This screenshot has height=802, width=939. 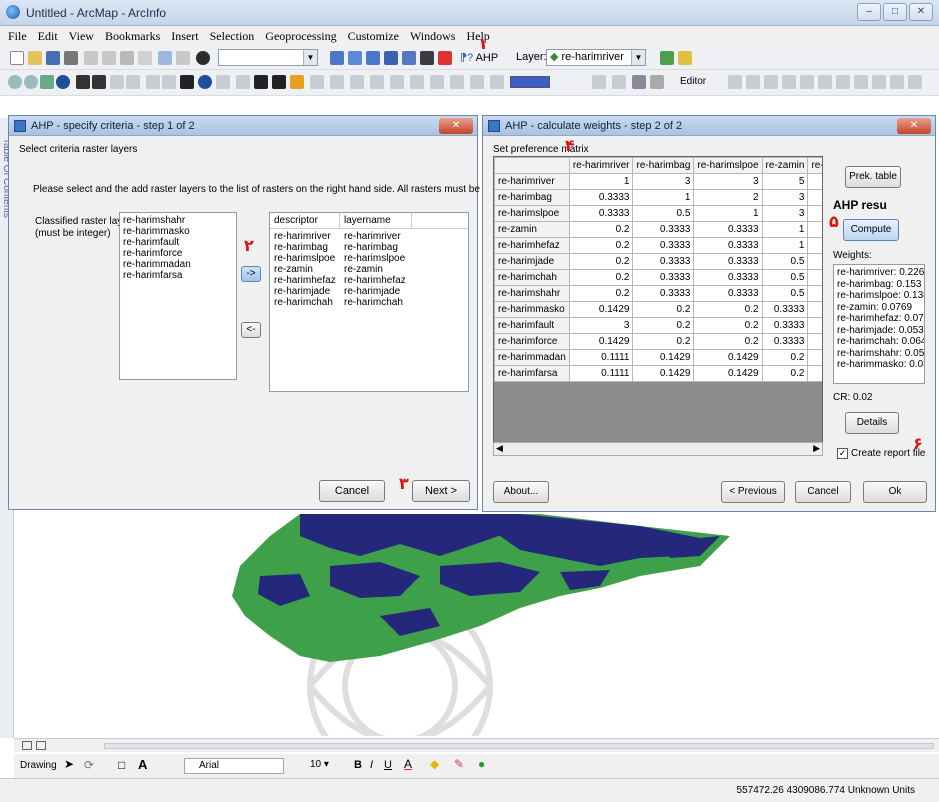 I want to click on snapping-icon, so click(x=497, y=82).